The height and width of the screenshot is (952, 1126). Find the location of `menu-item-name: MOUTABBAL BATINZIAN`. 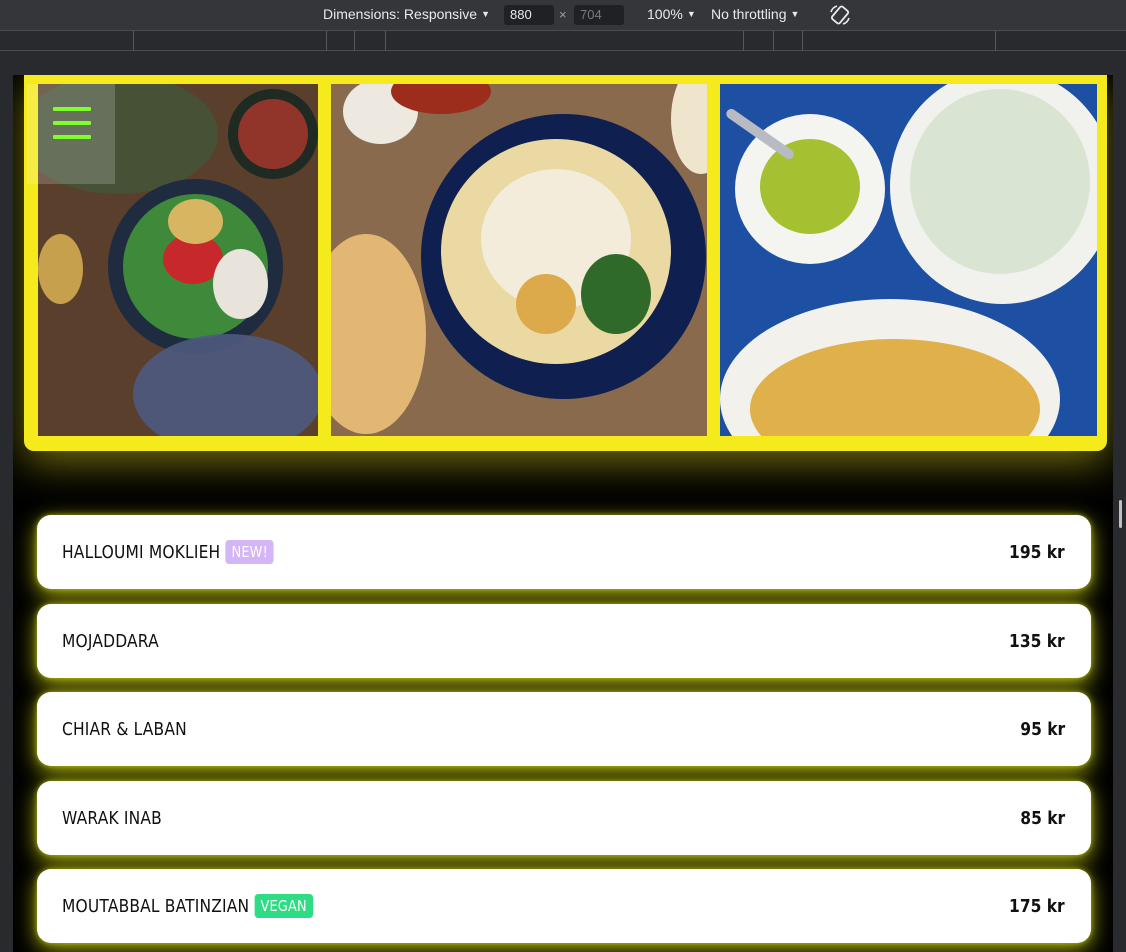

menu-item-name: MOUTABBAL BATINZIAN is located at coordinates (156, 906).